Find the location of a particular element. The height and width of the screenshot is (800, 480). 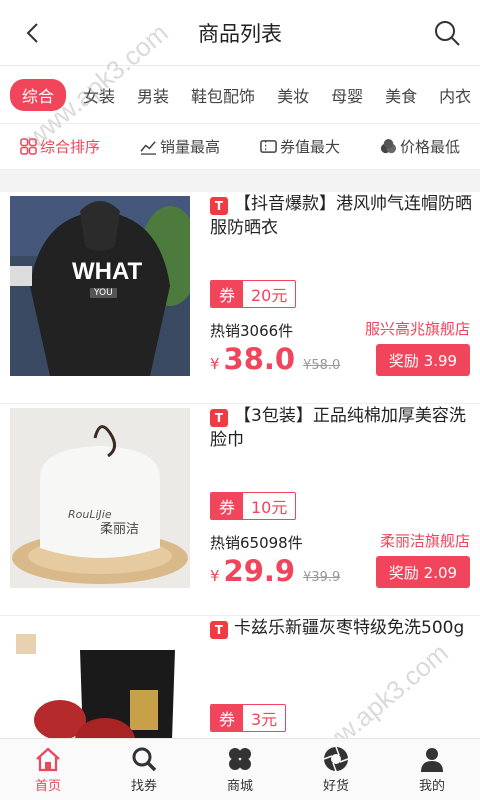

coupon-value: 10元 is located at coordinates (269, 507).